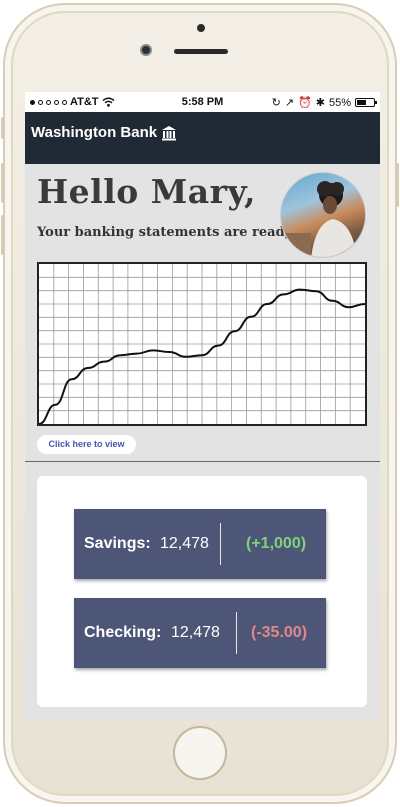 The image size is (400, 807). Describe the element at coordinates (320, 103) in the screenshot. I see `bluetooth-icon: ✱` at that location.